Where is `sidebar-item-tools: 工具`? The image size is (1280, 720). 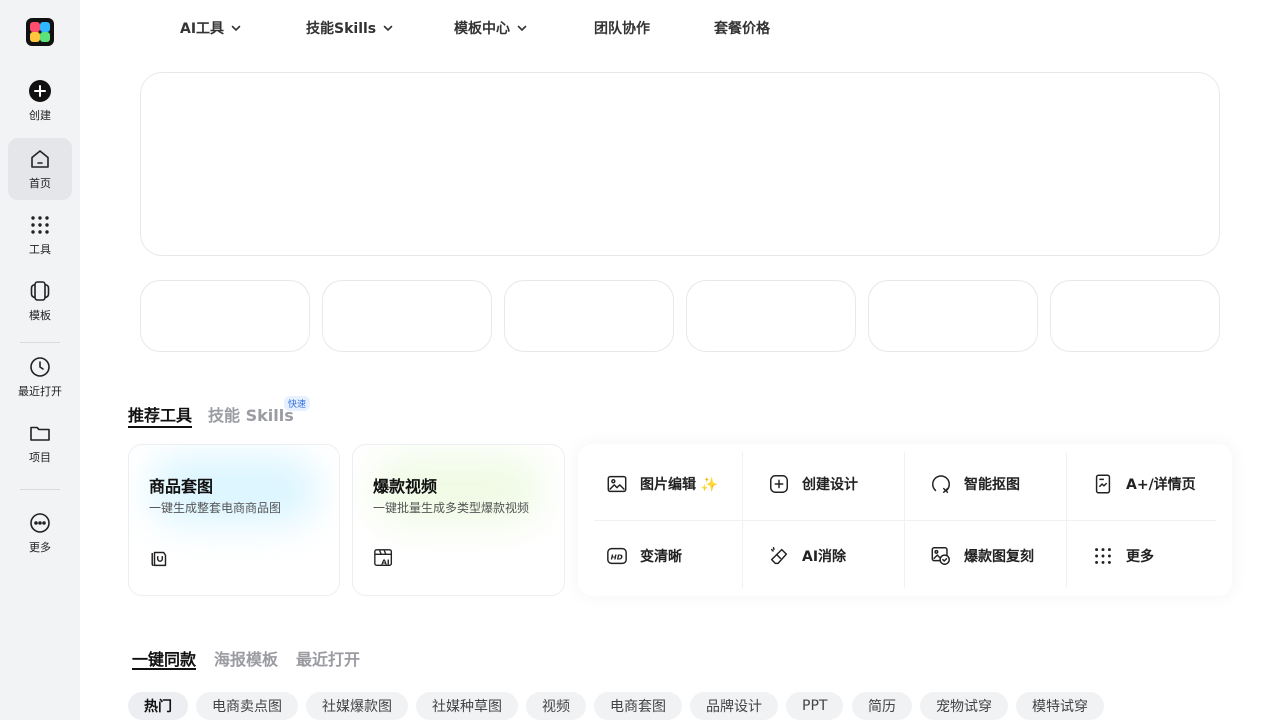 sidebar-item-tools: 工具 is located at coordinates (40, 235).